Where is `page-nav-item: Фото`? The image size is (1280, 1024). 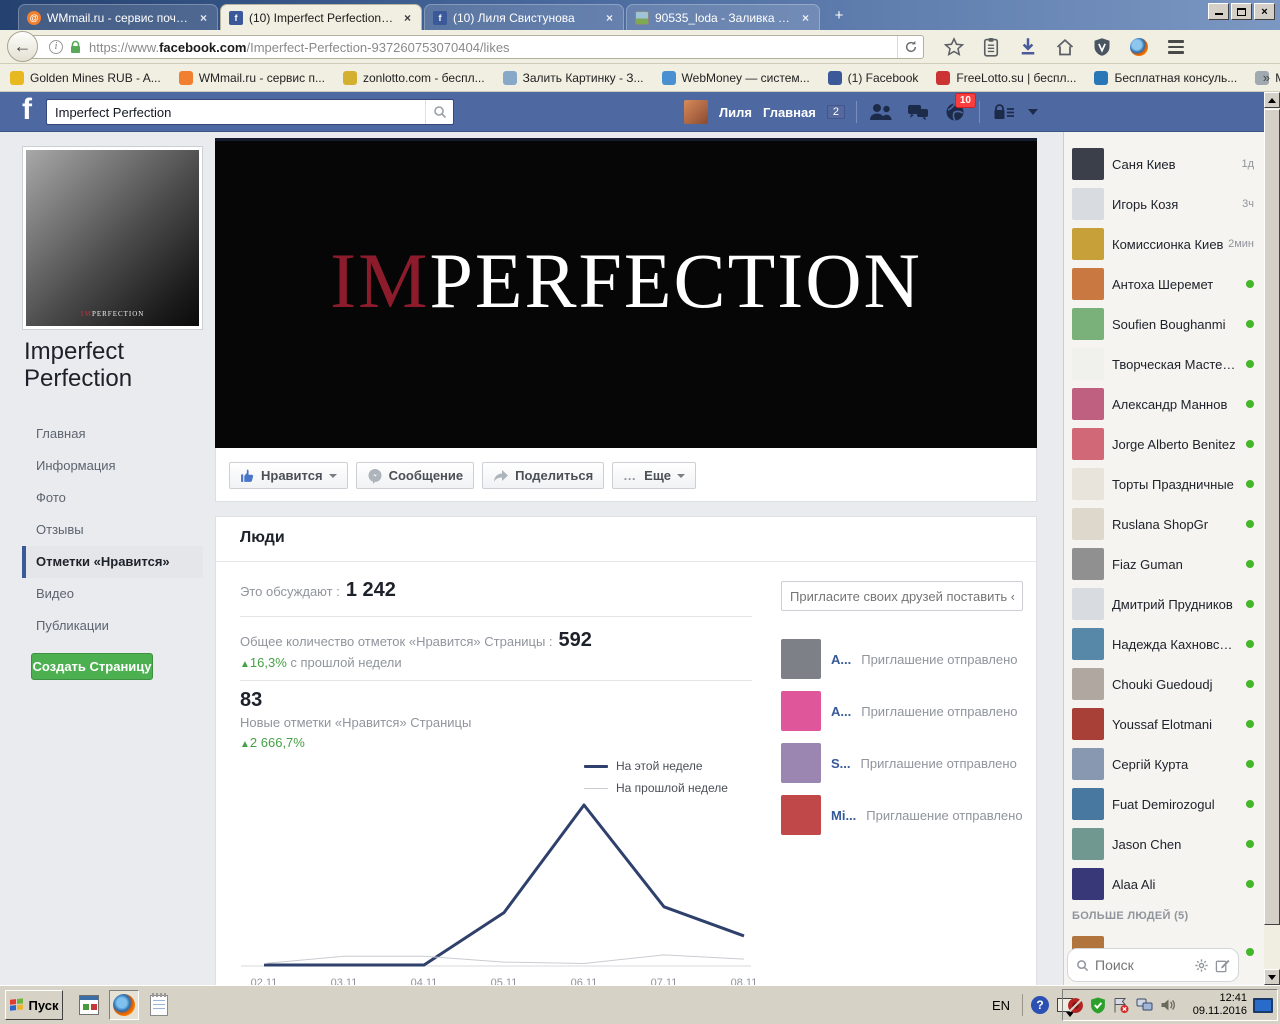 page-nav-item: Фото is located at coordinates (112, 498).